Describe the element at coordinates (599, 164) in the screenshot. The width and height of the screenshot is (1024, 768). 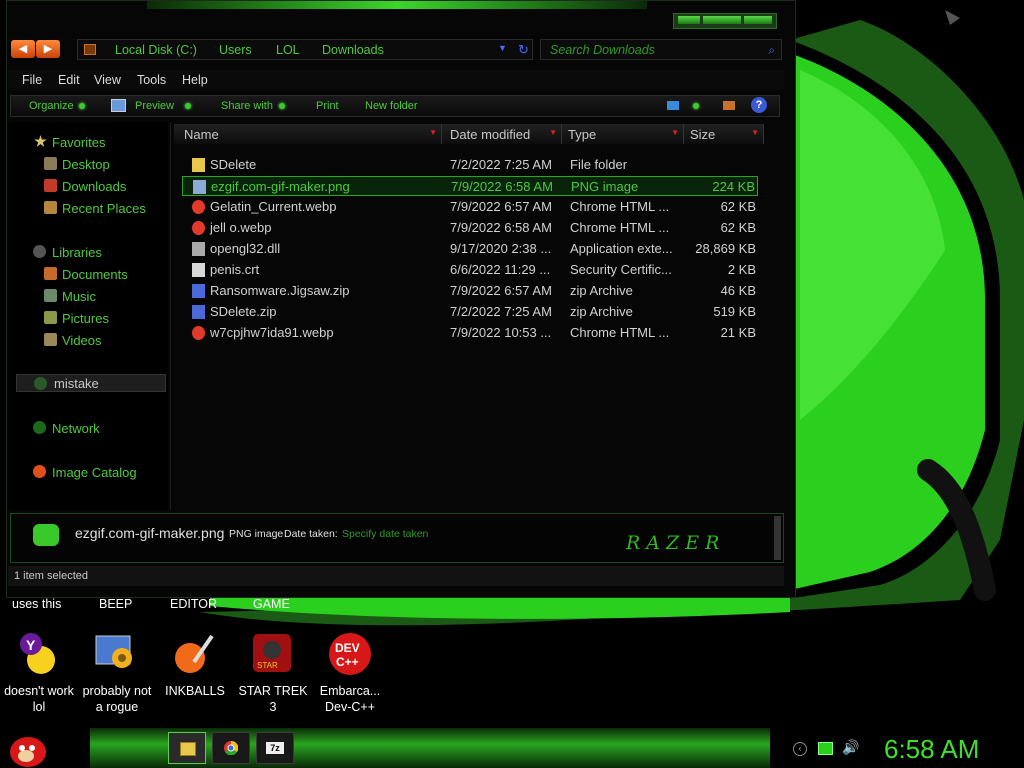
I see `file-type: File folder` at that location.